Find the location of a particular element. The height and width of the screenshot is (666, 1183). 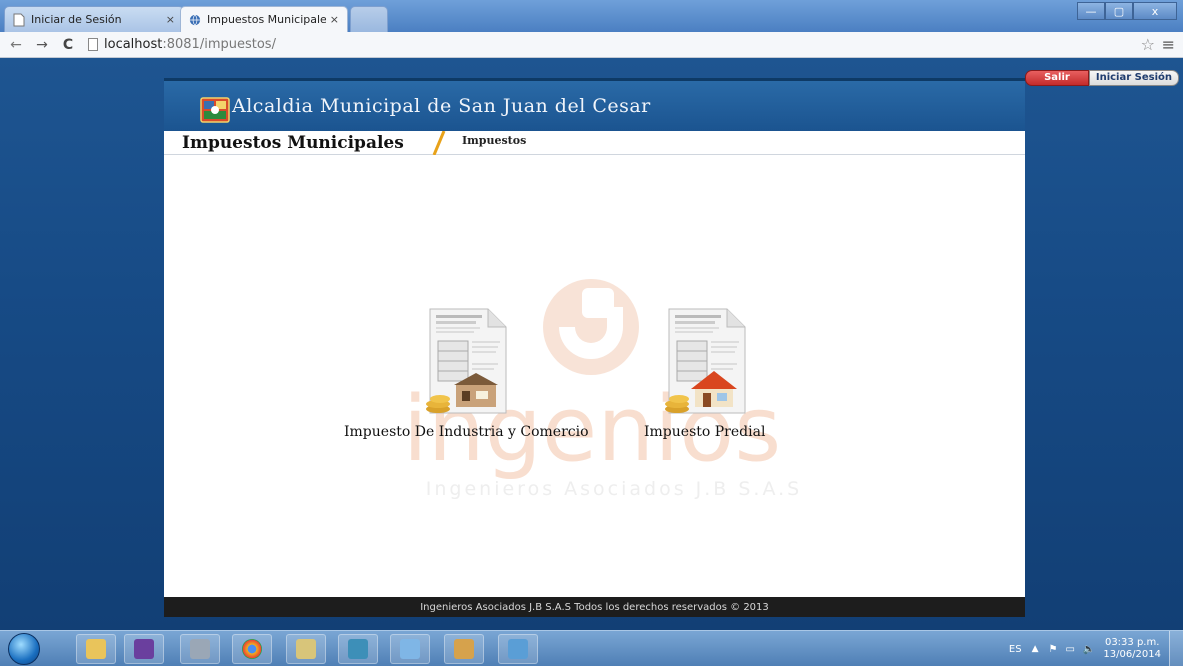

system-tray: ES ▲ ⚑ ▭ 🔈 03:33 p.m. 13/06/2014 is located at coordinates (1096, 648).